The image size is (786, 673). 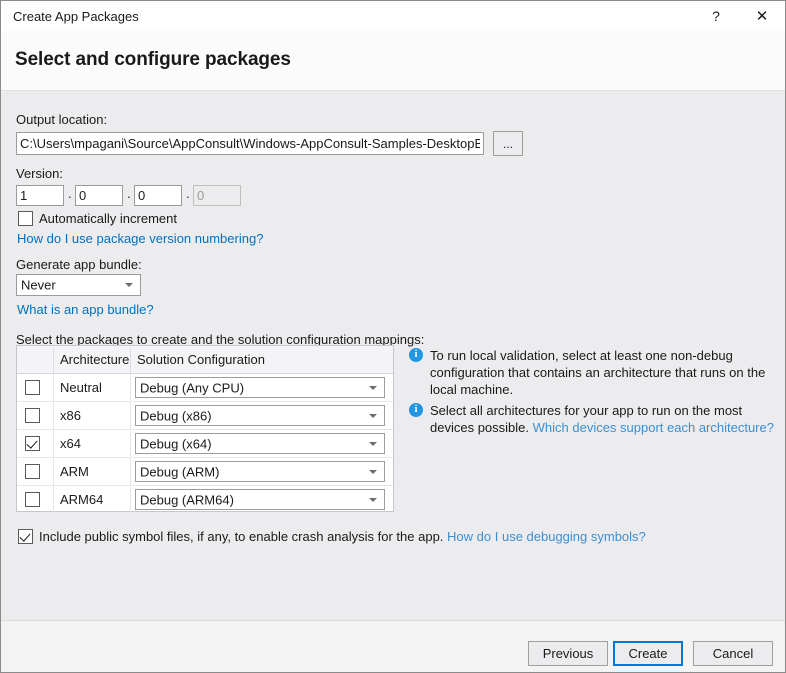 I want to click on row-configuration-value: Debug (x64), so click(x=176, y=443).